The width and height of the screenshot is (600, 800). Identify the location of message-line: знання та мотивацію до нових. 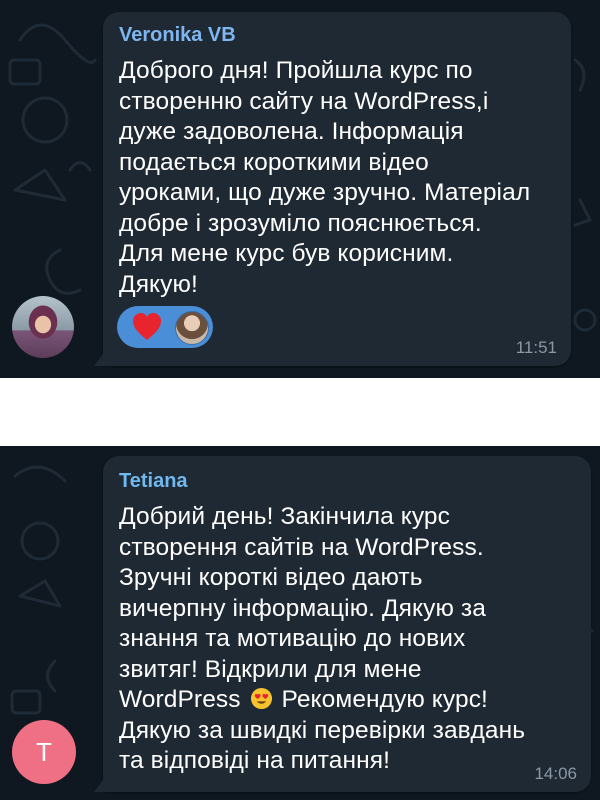
(292, 638).